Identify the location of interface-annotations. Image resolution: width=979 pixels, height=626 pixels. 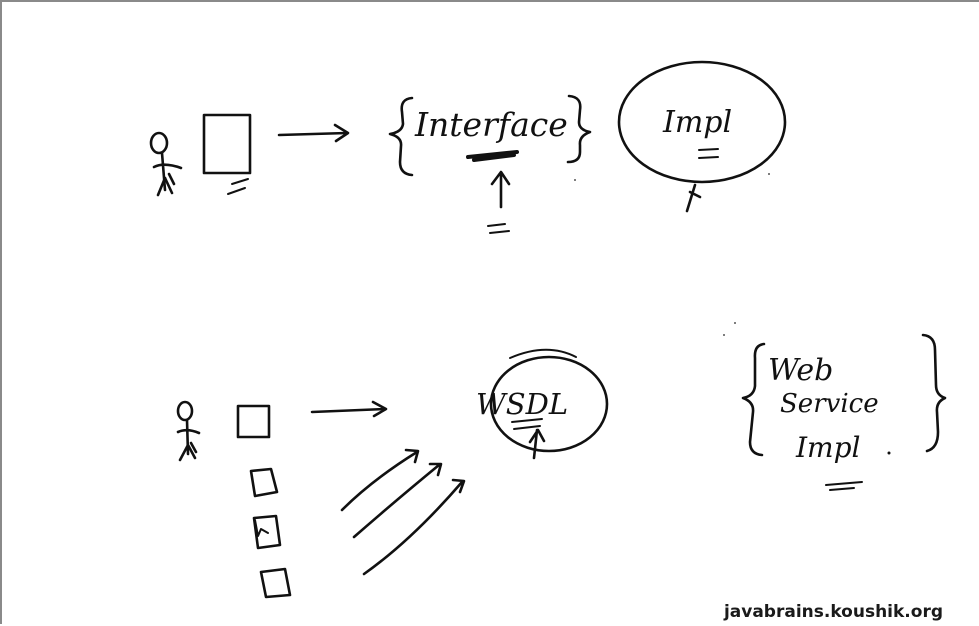
(492, 192).